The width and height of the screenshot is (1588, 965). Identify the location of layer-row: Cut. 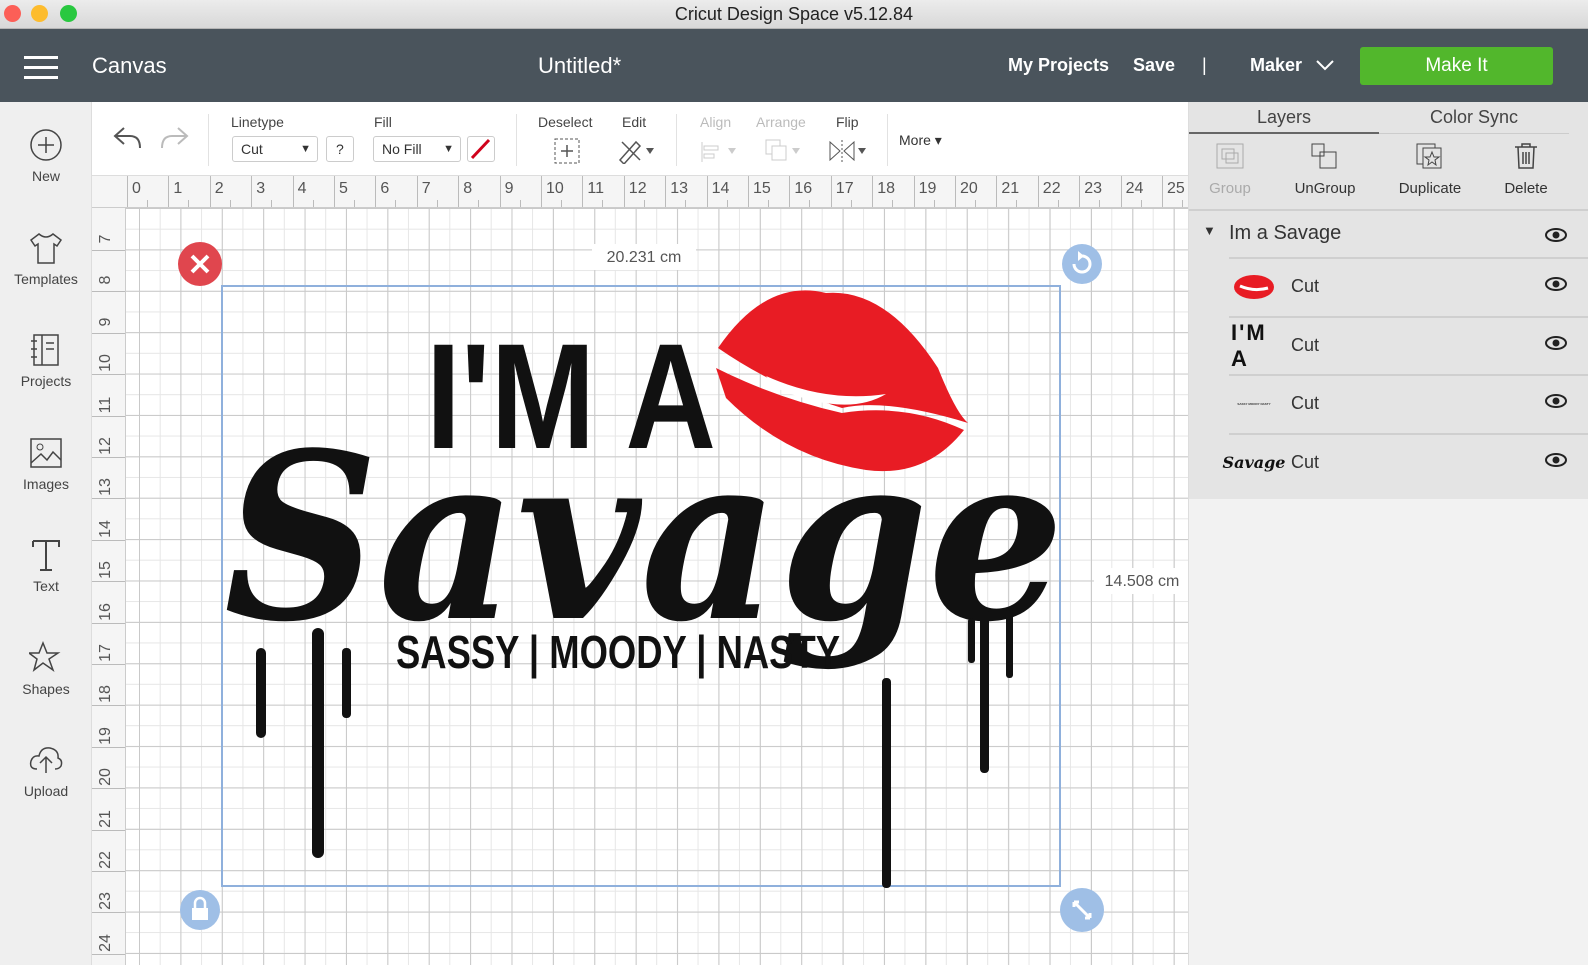
(1408, 286).